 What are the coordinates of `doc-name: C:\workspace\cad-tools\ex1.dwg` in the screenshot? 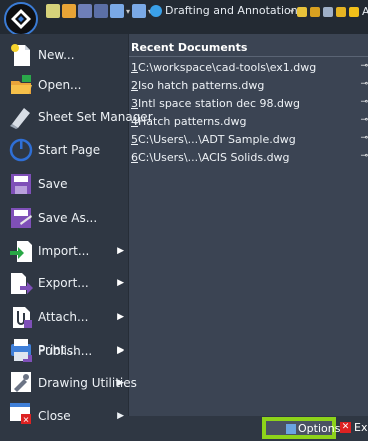 It's located at (227, 67).